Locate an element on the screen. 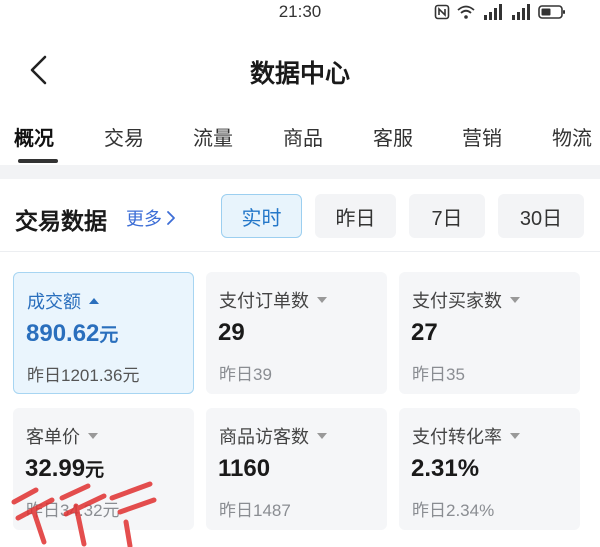 The height and width of the screenshot is (547, 600). tab-bar: 概况 交易 流量 商品 客服 营销 物流 is located at coordinates (300, 138).